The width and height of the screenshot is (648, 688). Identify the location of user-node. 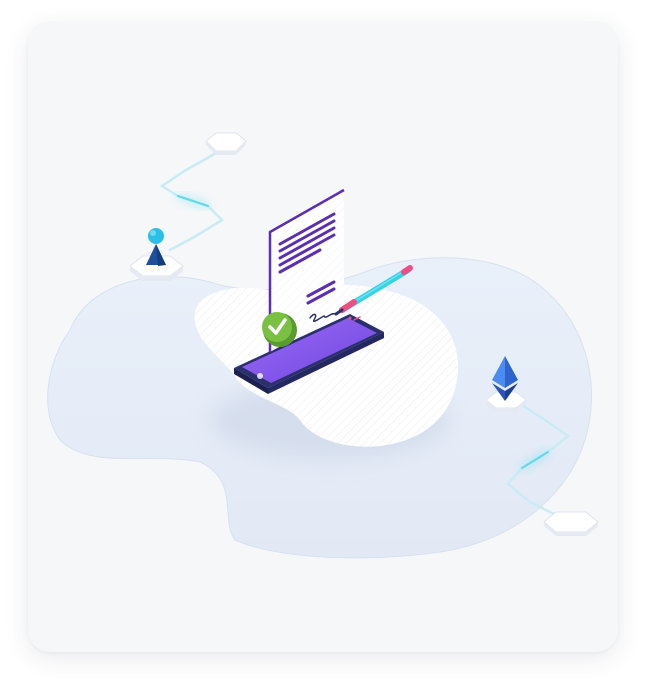
(156, 254).